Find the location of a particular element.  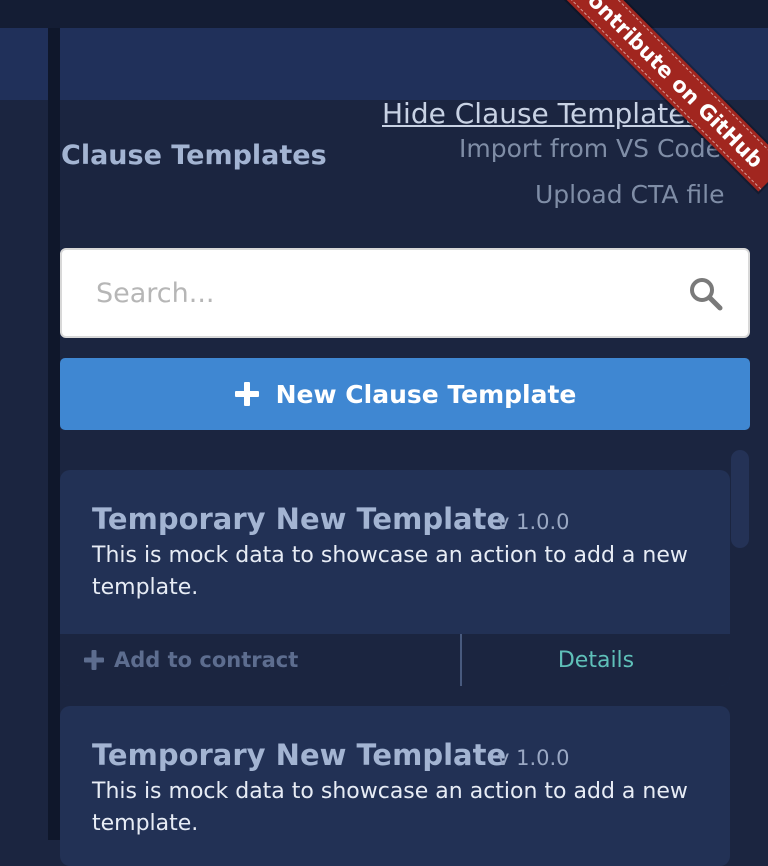

details-button: Details is located at coordinates (596, 660).